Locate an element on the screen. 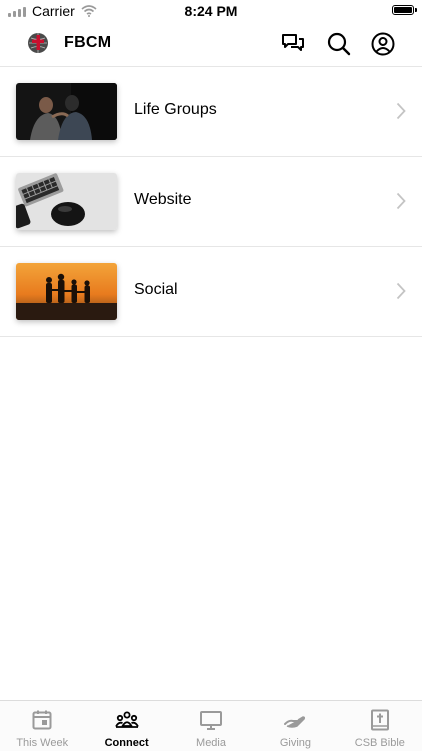 Image resolution: width=422 pixels, height=751 pixels. bible-icon is located at coordinates (379, 720).